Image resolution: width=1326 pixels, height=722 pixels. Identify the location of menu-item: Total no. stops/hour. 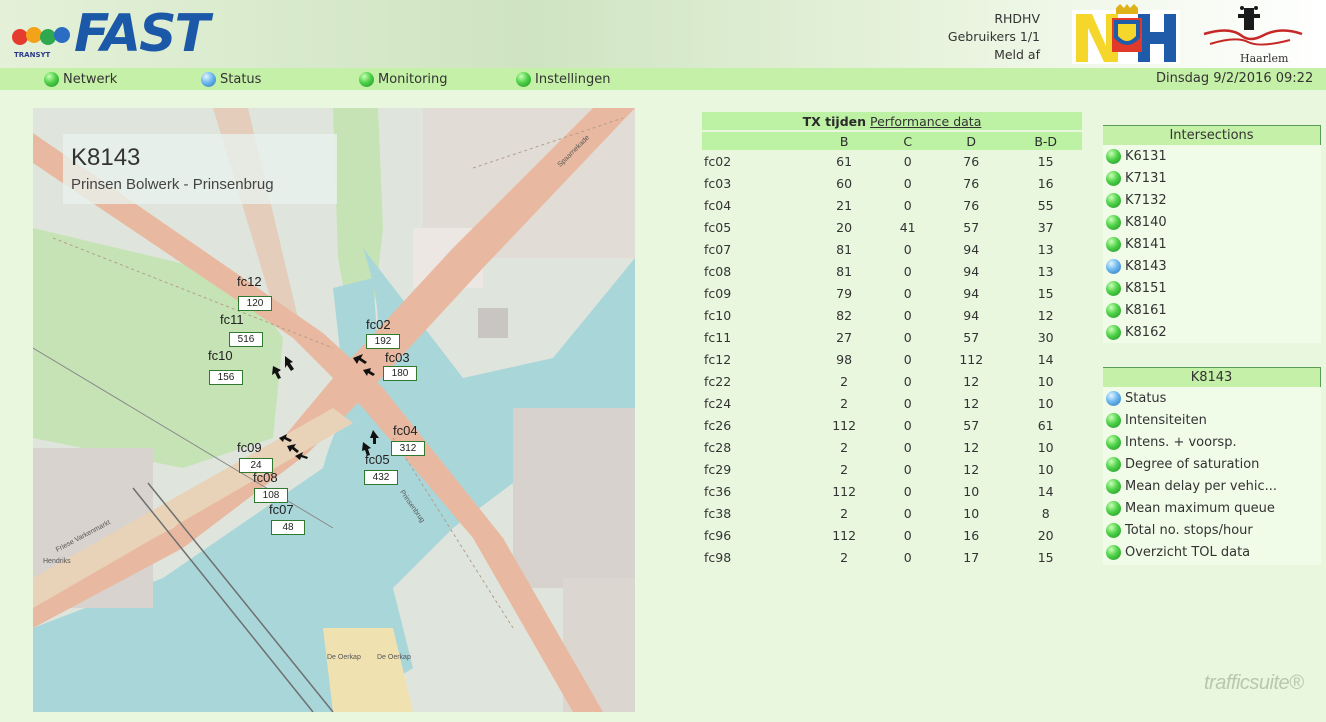
(1212, 530).